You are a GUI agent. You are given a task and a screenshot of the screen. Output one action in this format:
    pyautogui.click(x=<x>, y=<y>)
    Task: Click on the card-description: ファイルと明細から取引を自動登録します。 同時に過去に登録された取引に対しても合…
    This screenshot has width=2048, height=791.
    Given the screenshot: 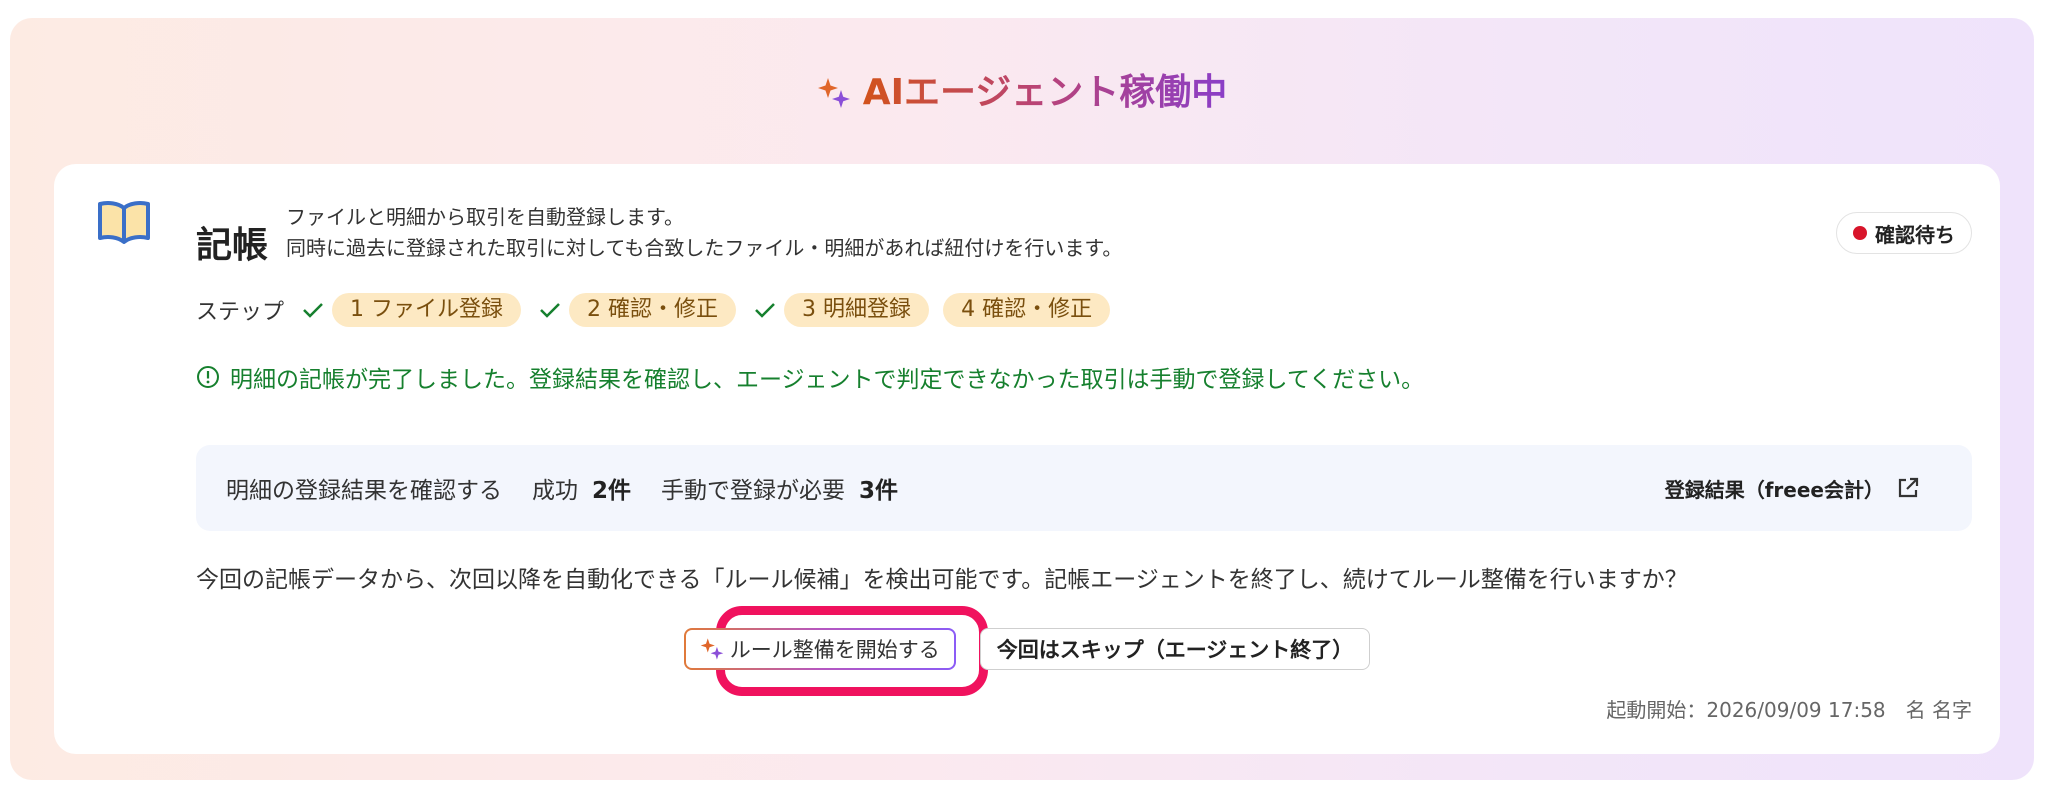 What is the action you would take?
    pyautogui.click(x=704, y=233)
    